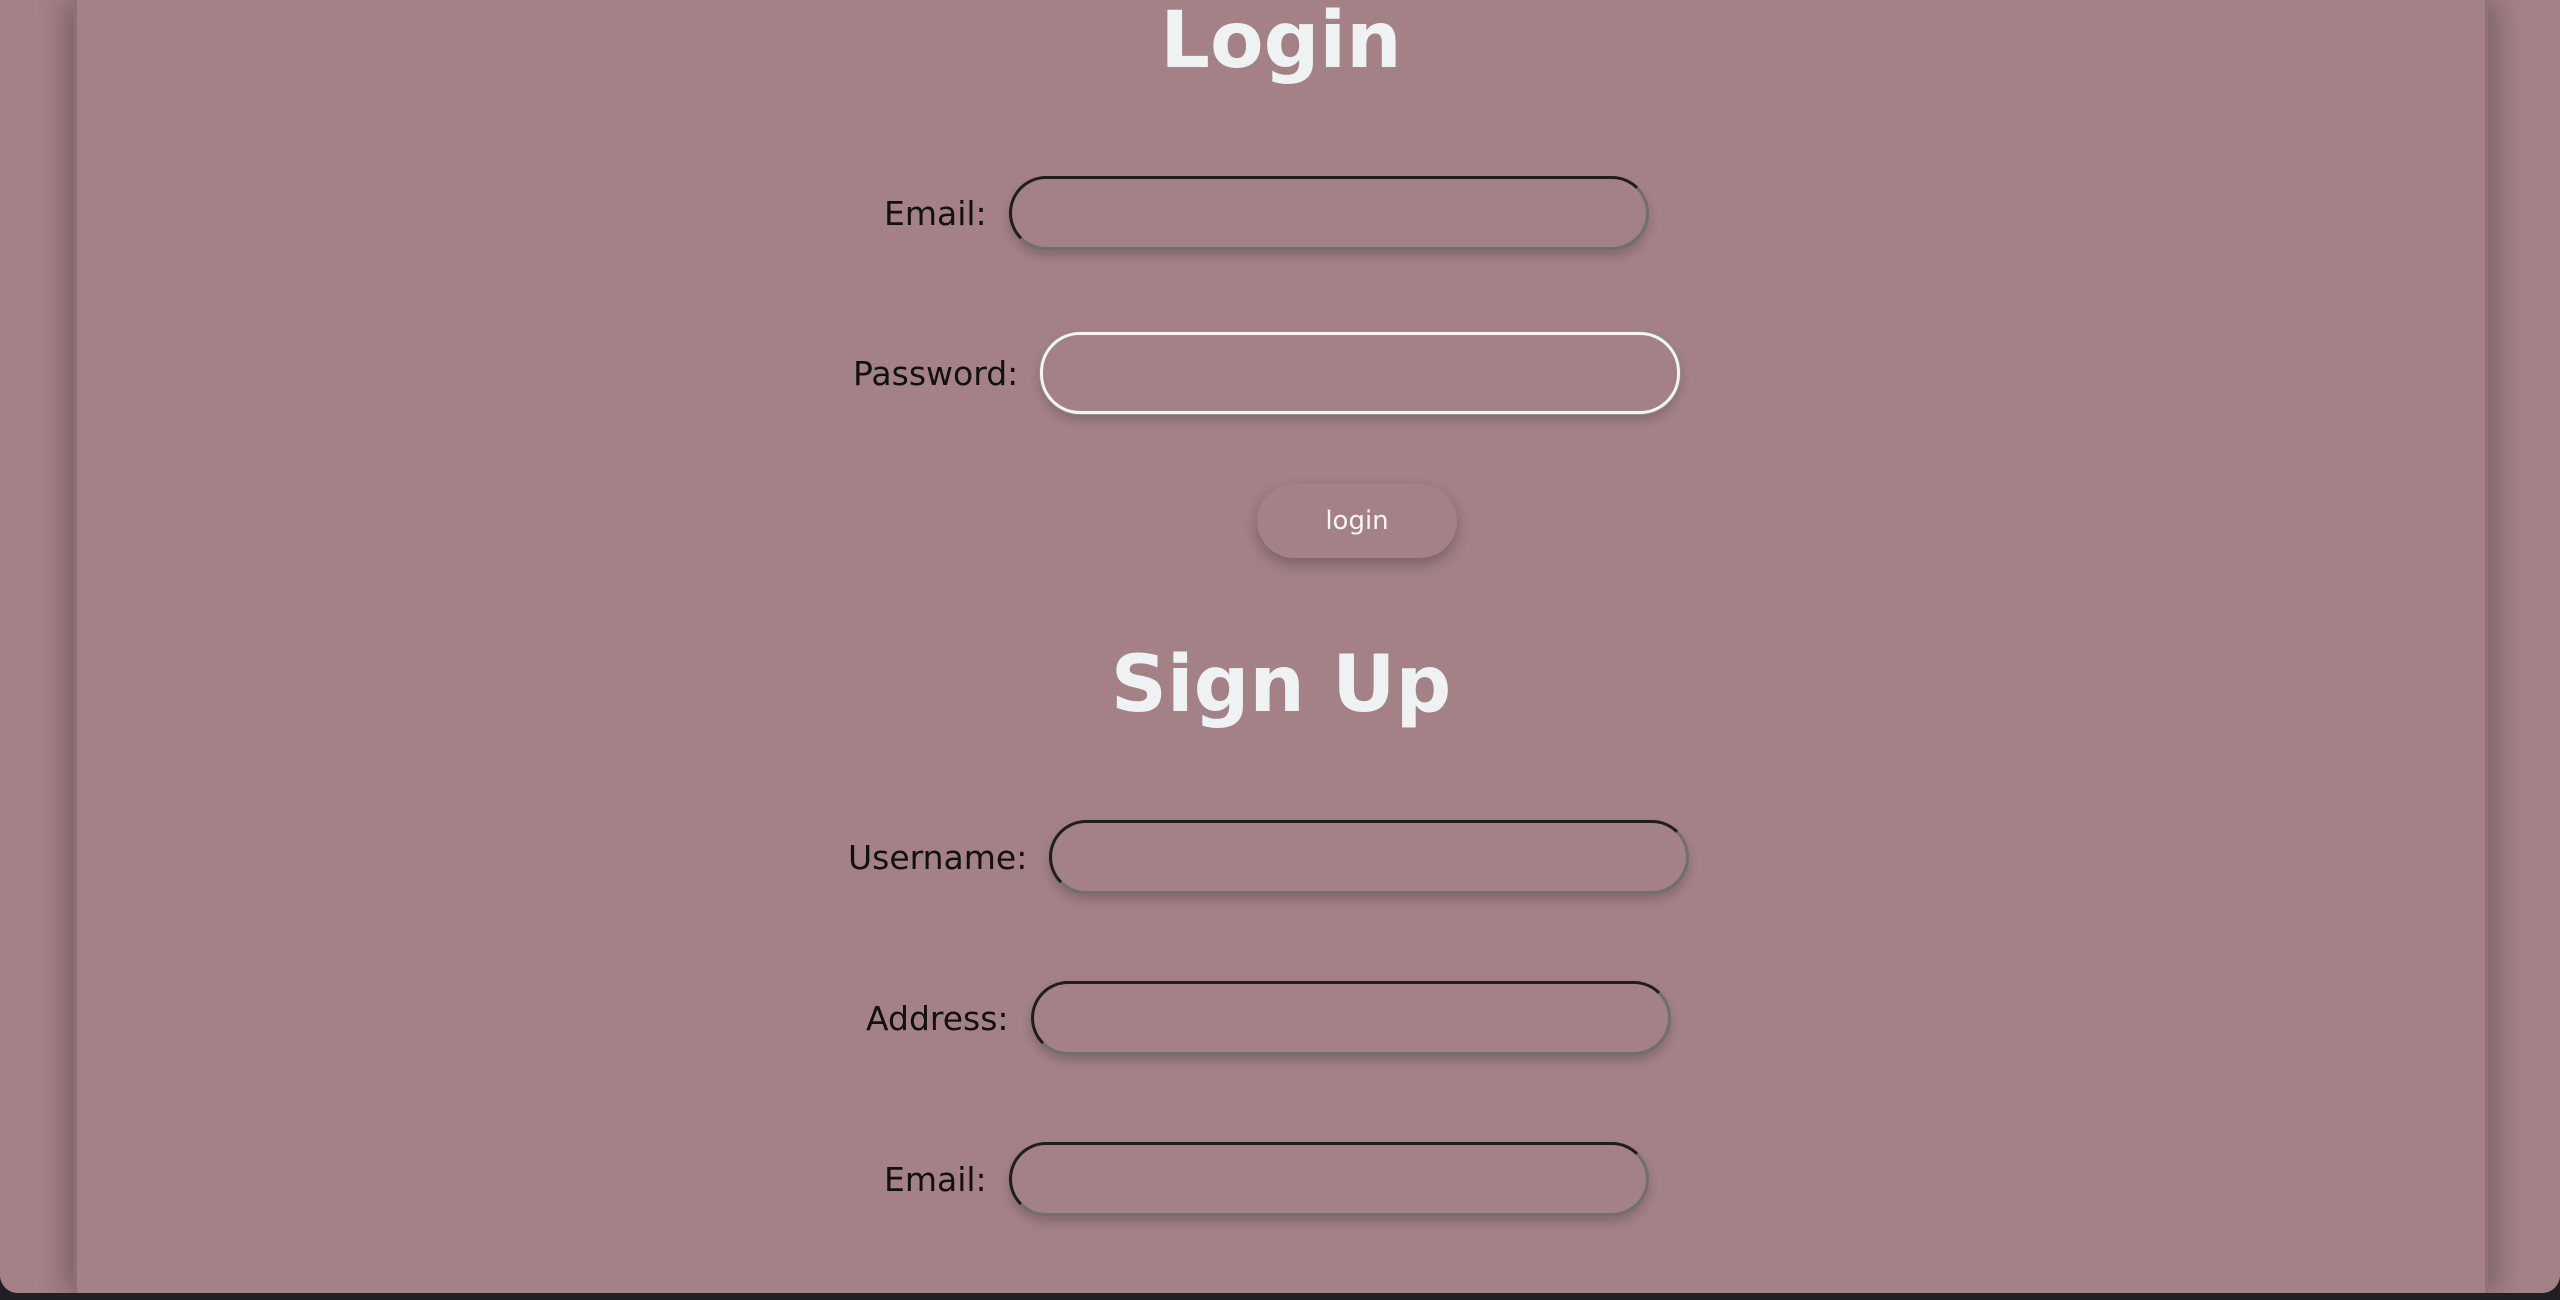  Describe the element at coordinates (1369, 857) in the screenshot. I see `signup-username-input` at that location.